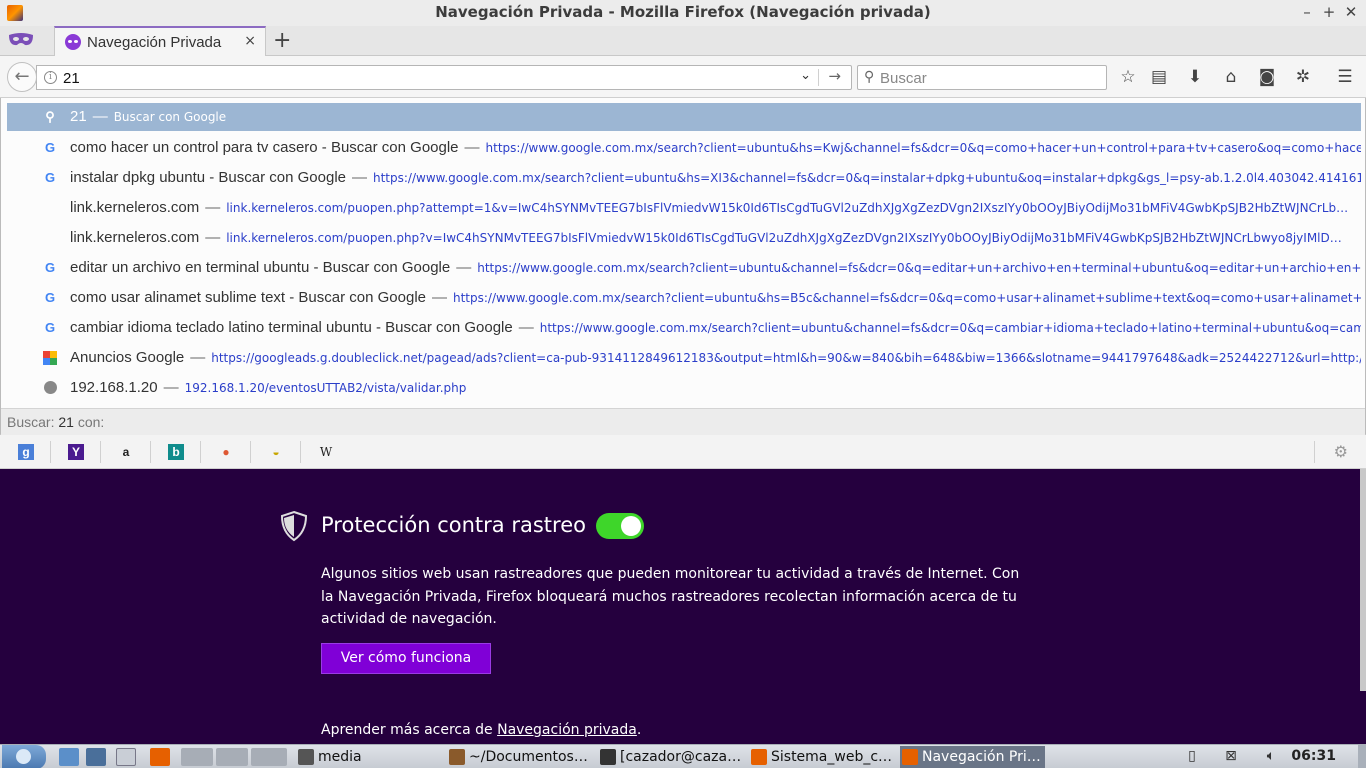 The width and height of the screenshot is (1366, 768). What do you see at coordinates (126, 757) in the screenshot?
I see `terminal-launcher-icon` at bounding box center [126, 757].